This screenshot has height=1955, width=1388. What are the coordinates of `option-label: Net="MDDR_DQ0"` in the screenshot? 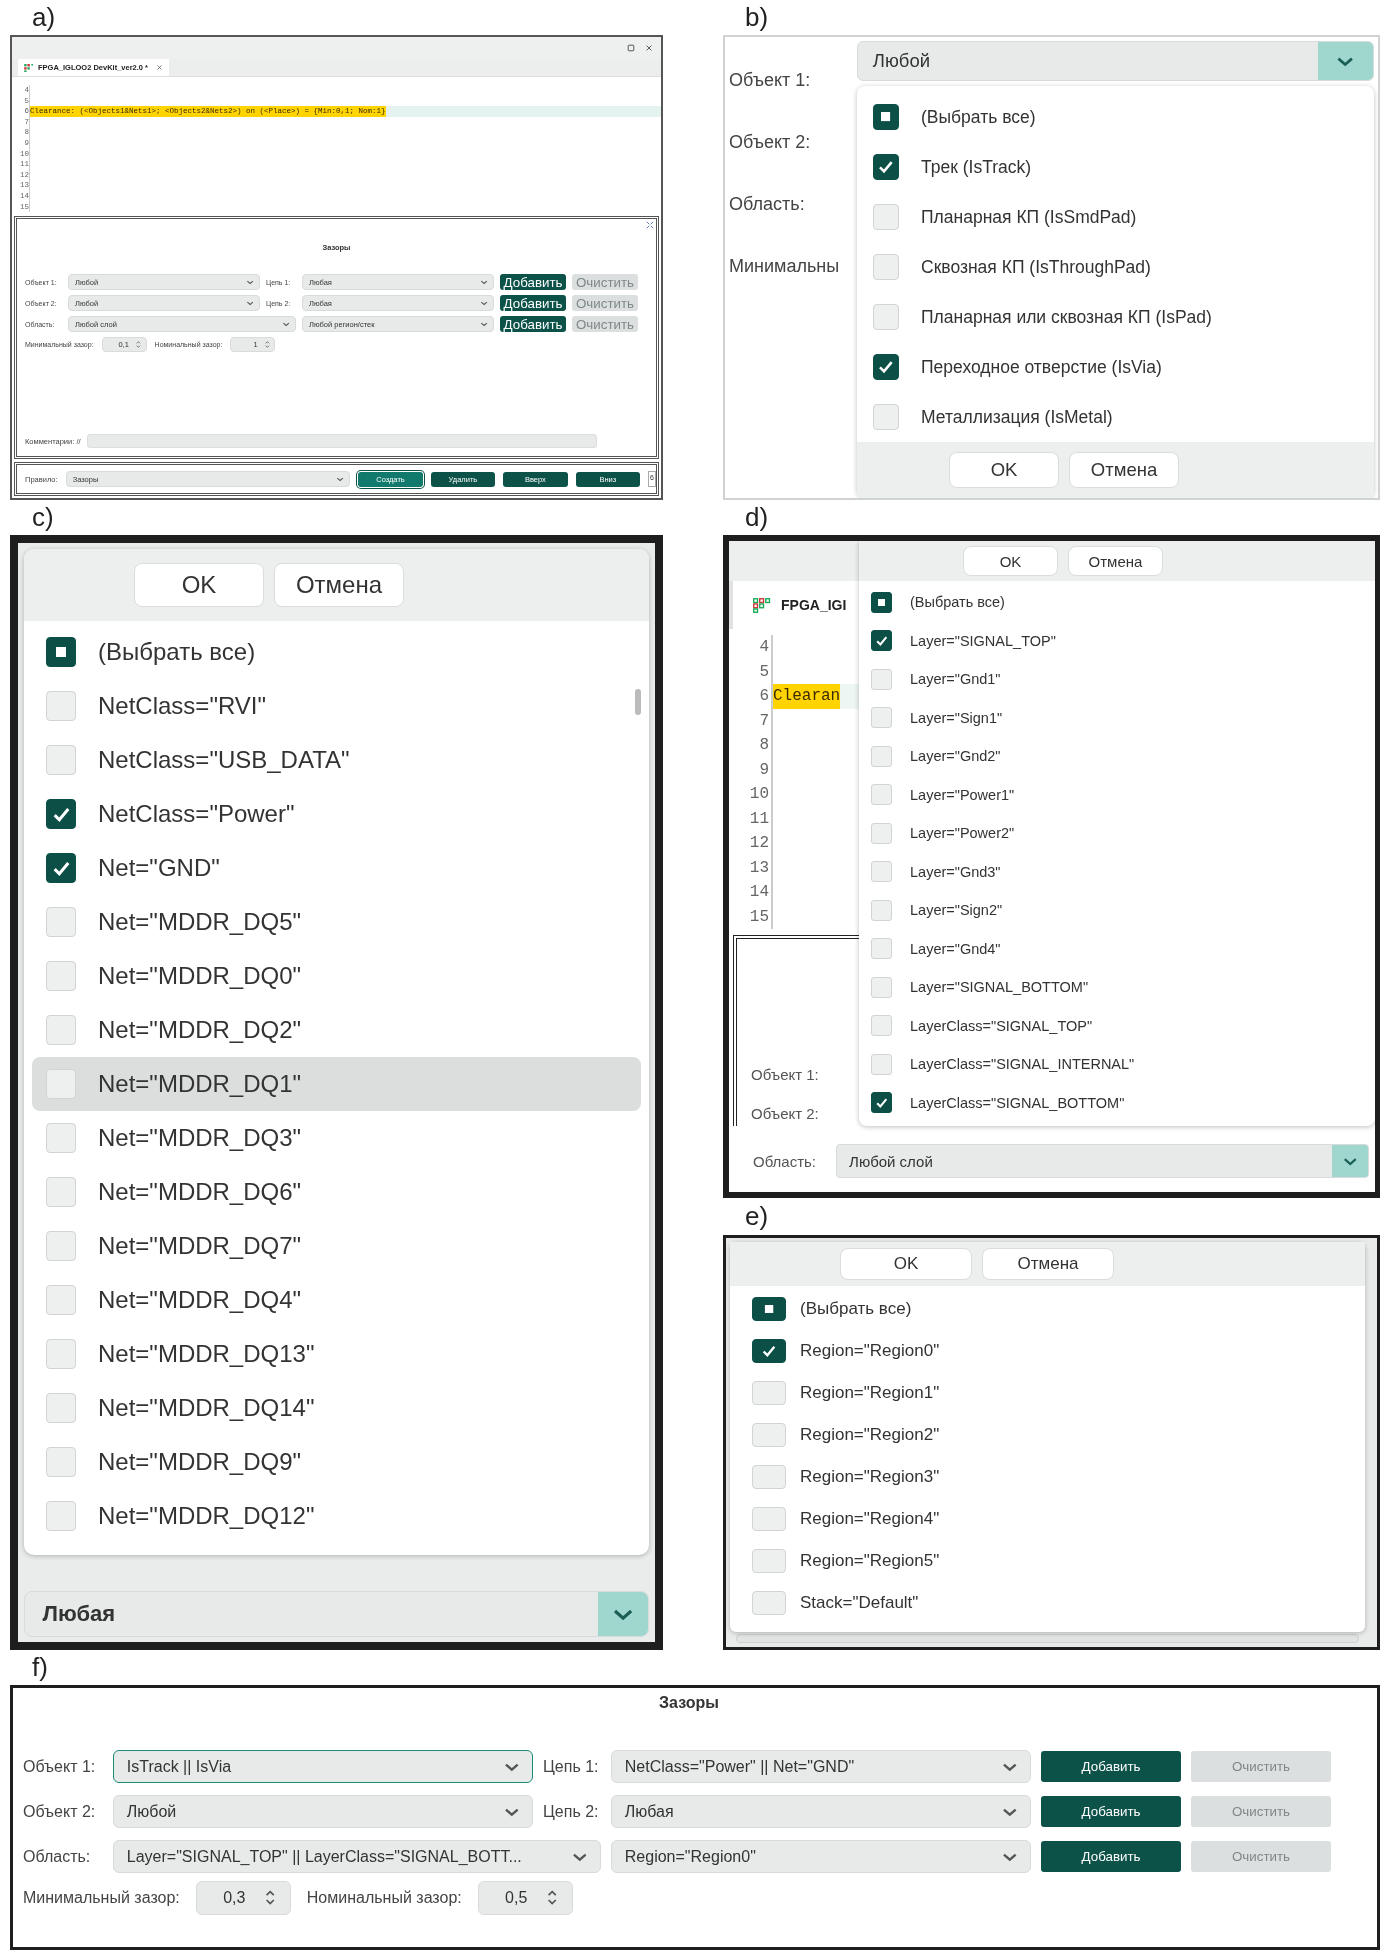 It's located at (200, 976).